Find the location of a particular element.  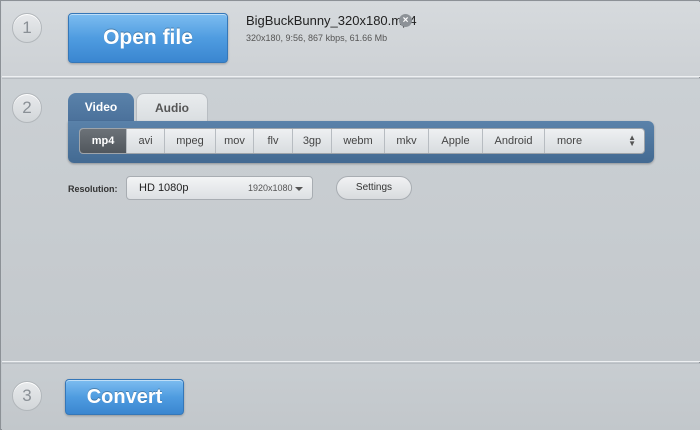

step-number-2: 2 is located at coordinates (27, 108).